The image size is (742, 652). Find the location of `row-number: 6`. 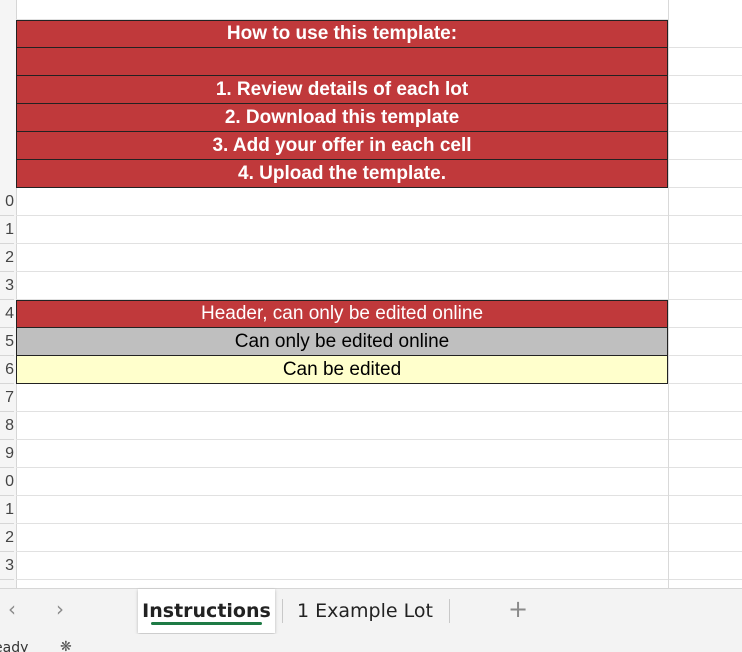

row-number: 6 is located at coordinates (7, 370).